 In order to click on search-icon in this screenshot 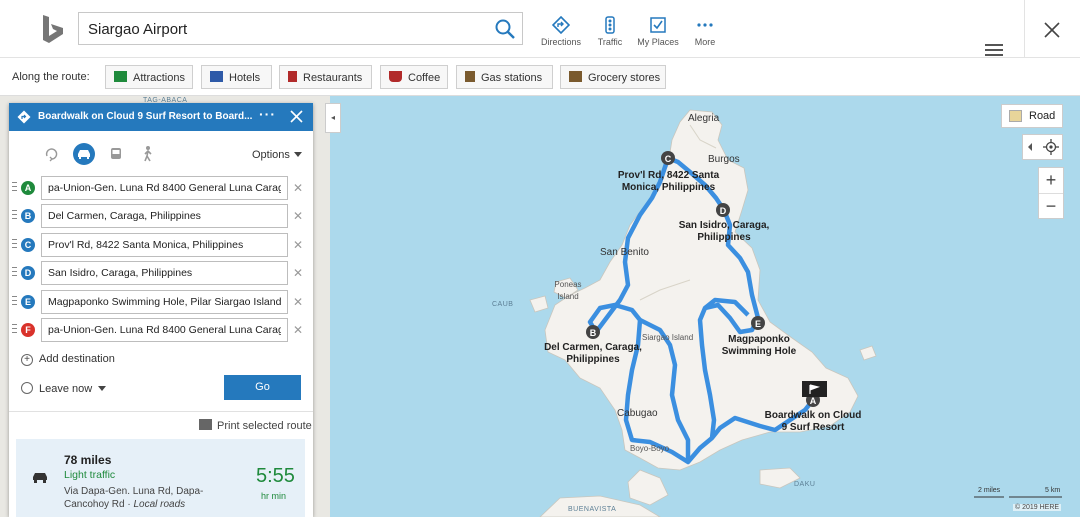, I will do `click(505, 29)`.